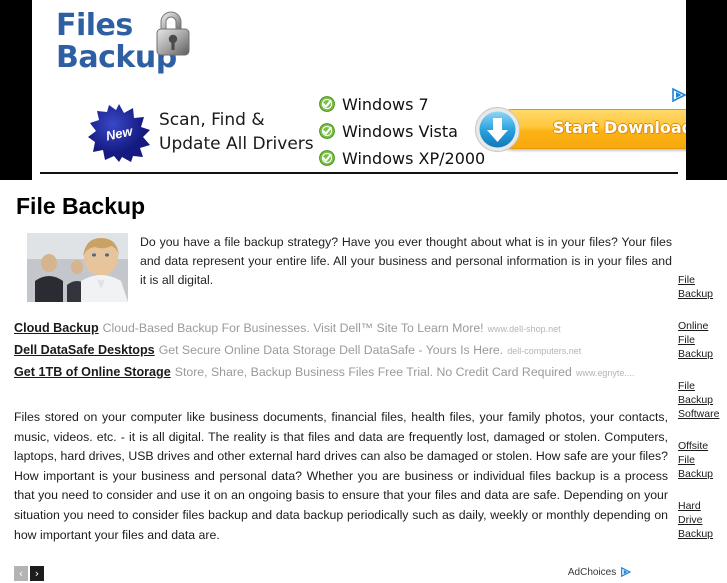  I want to click on sponsored-ad-title: Cloud Backup, so click(56, 328).